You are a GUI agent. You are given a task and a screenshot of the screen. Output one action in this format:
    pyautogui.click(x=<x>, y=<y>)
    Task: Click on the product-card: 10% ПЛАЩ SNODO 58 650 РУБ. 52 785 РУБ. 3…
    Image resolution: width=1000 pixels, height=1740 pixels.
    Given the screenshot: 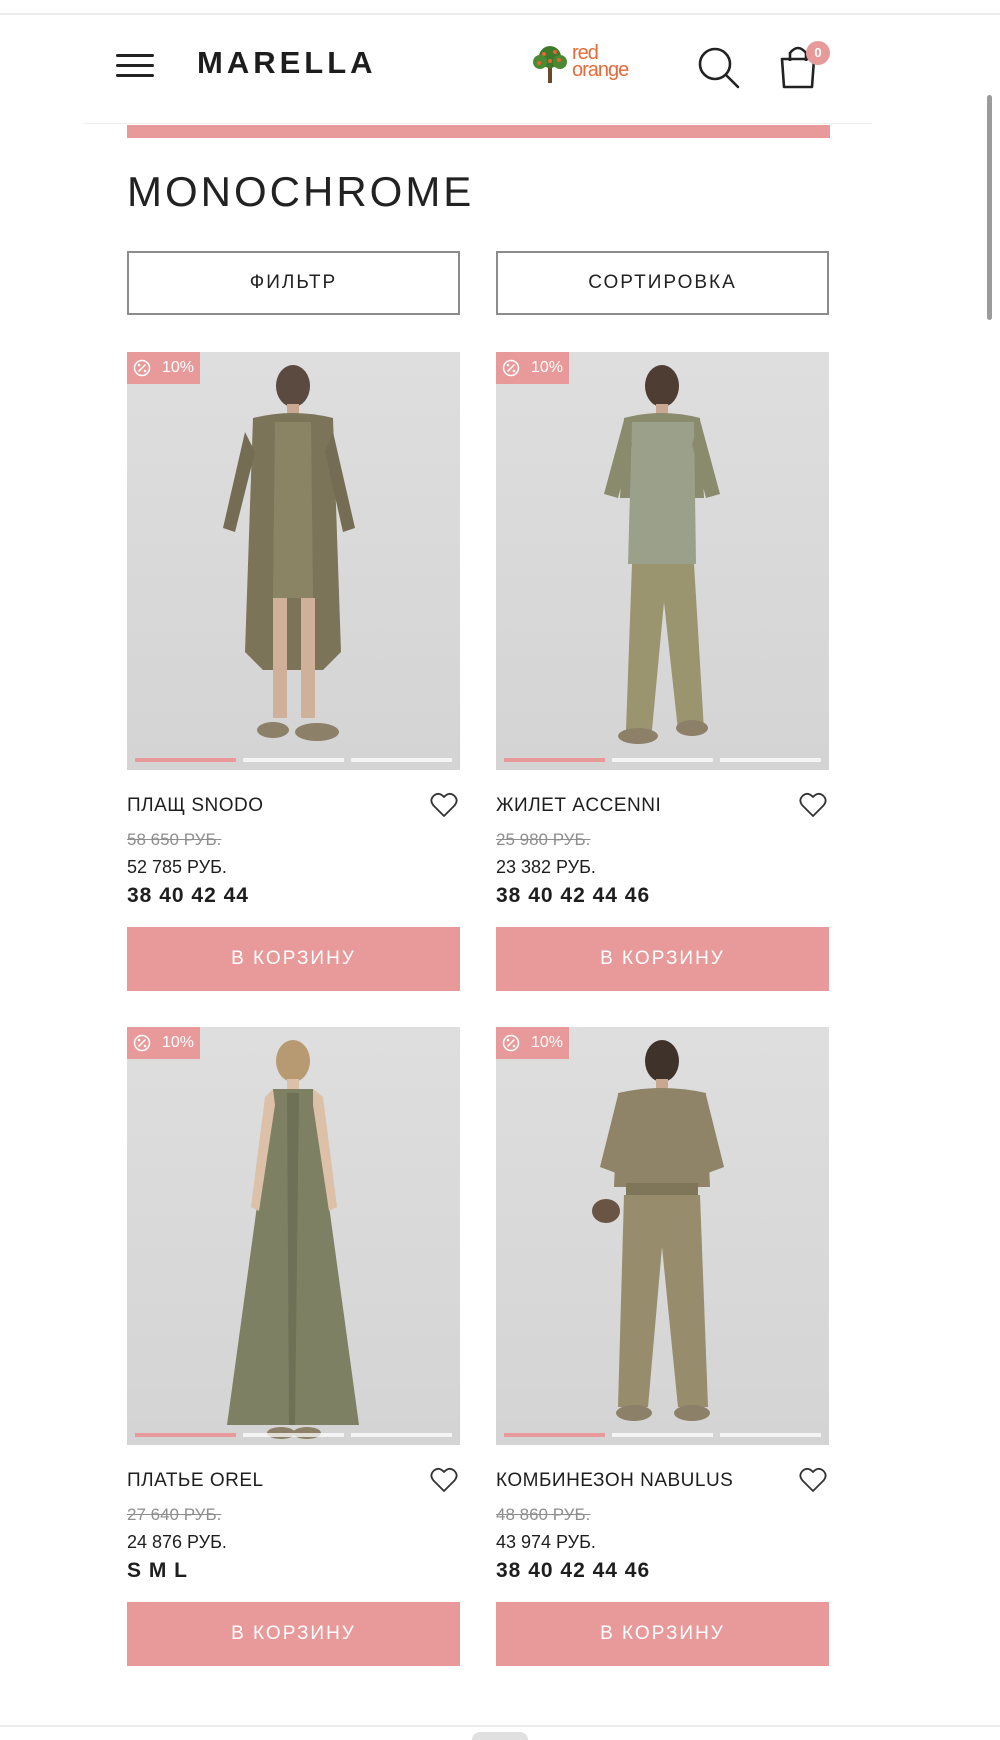 What is the action you would take?
    pyautogui.click(x=293, y=676)
    